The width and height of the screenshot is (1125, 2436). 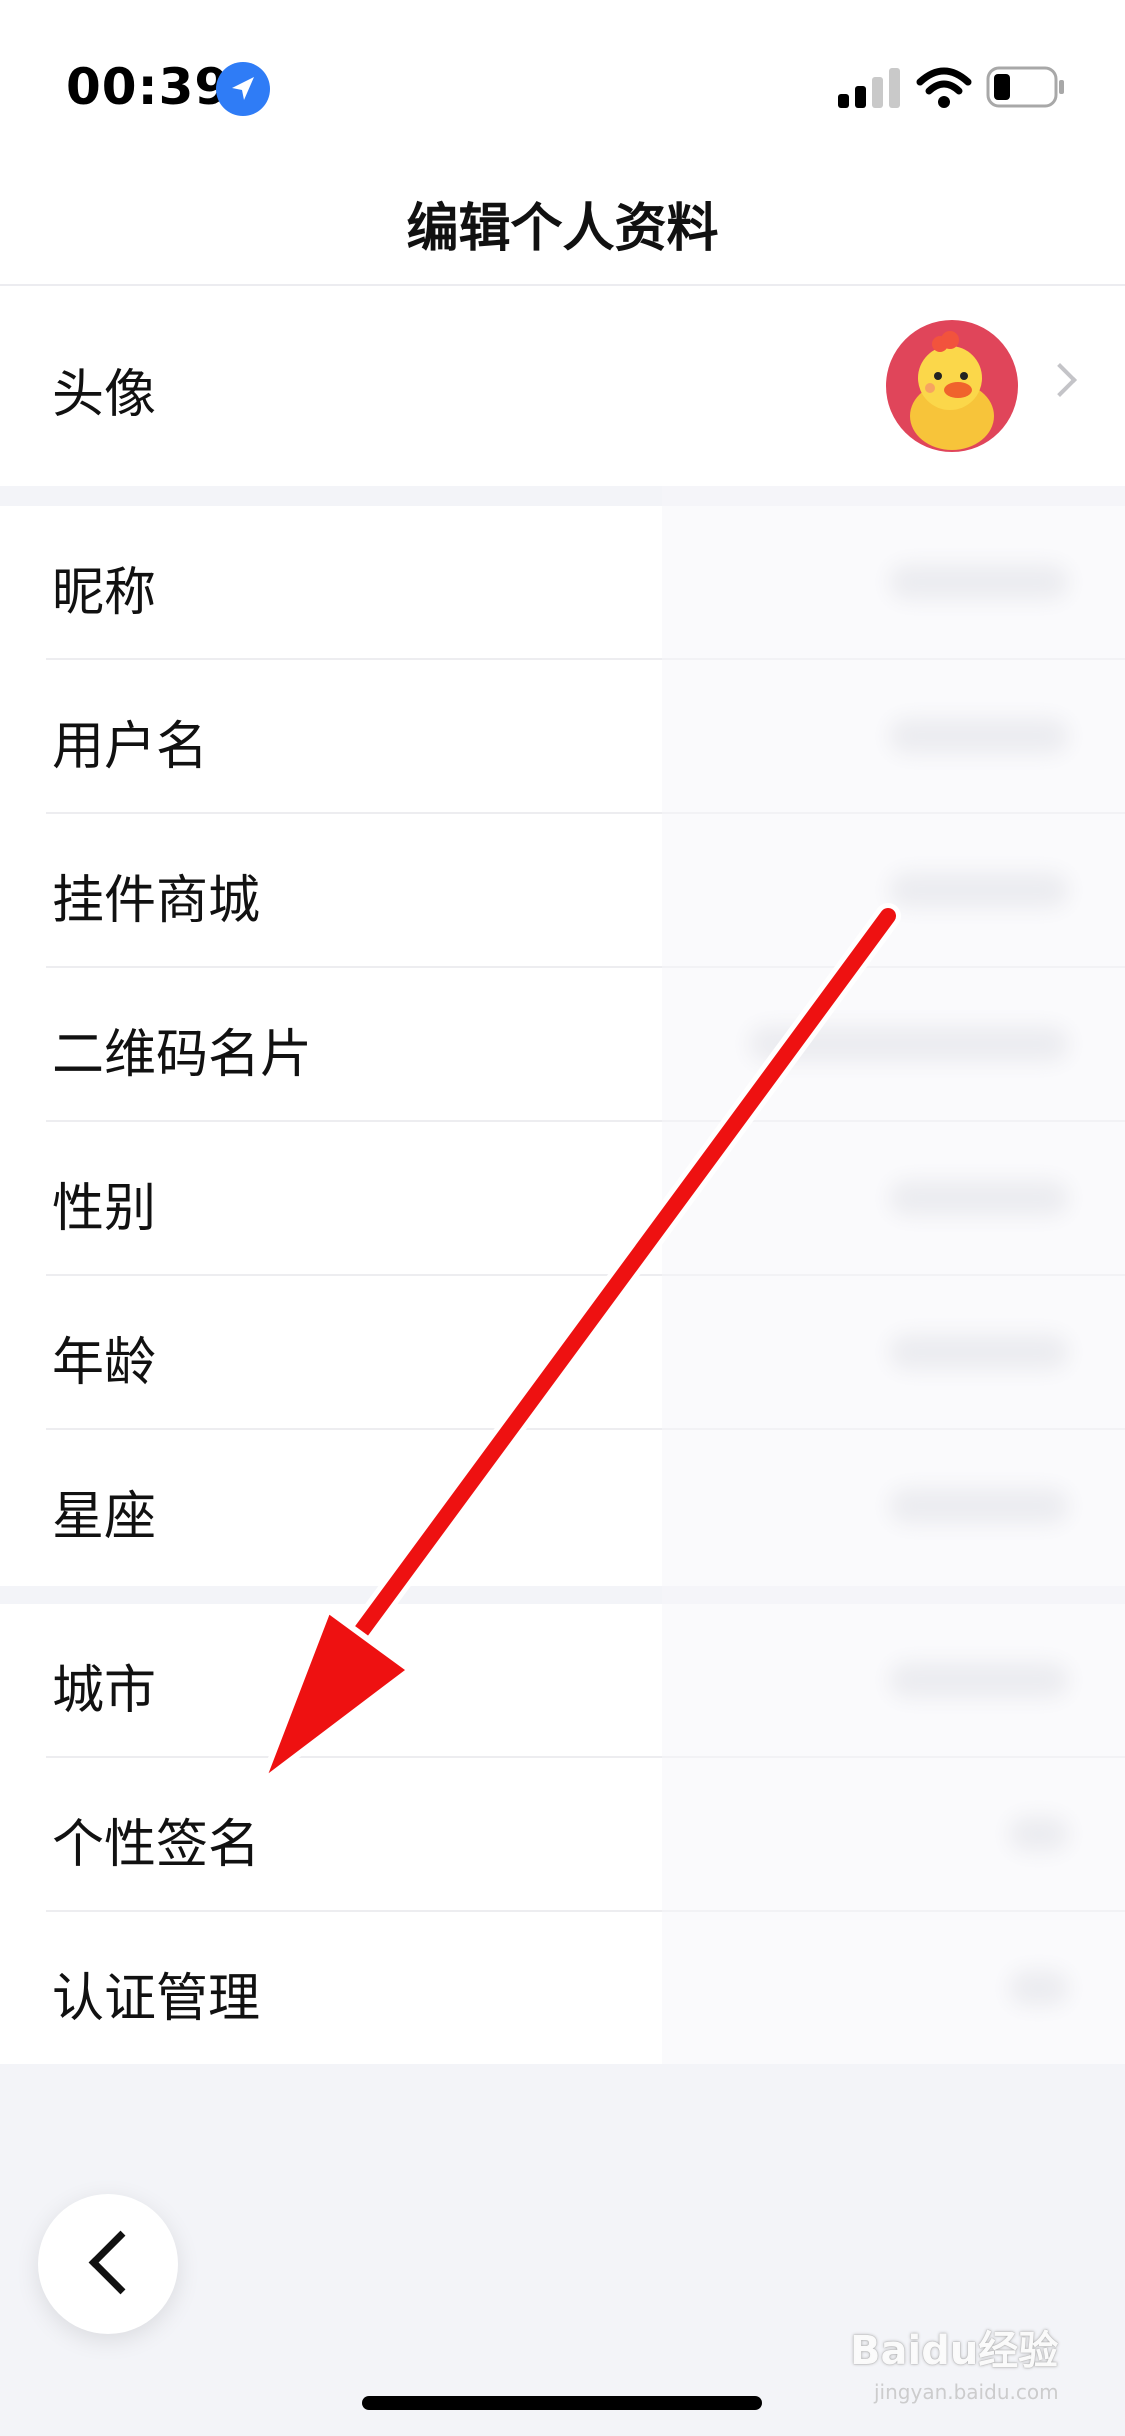 I want to click on list-item-label: 星座, so click(x=104, y=1517).